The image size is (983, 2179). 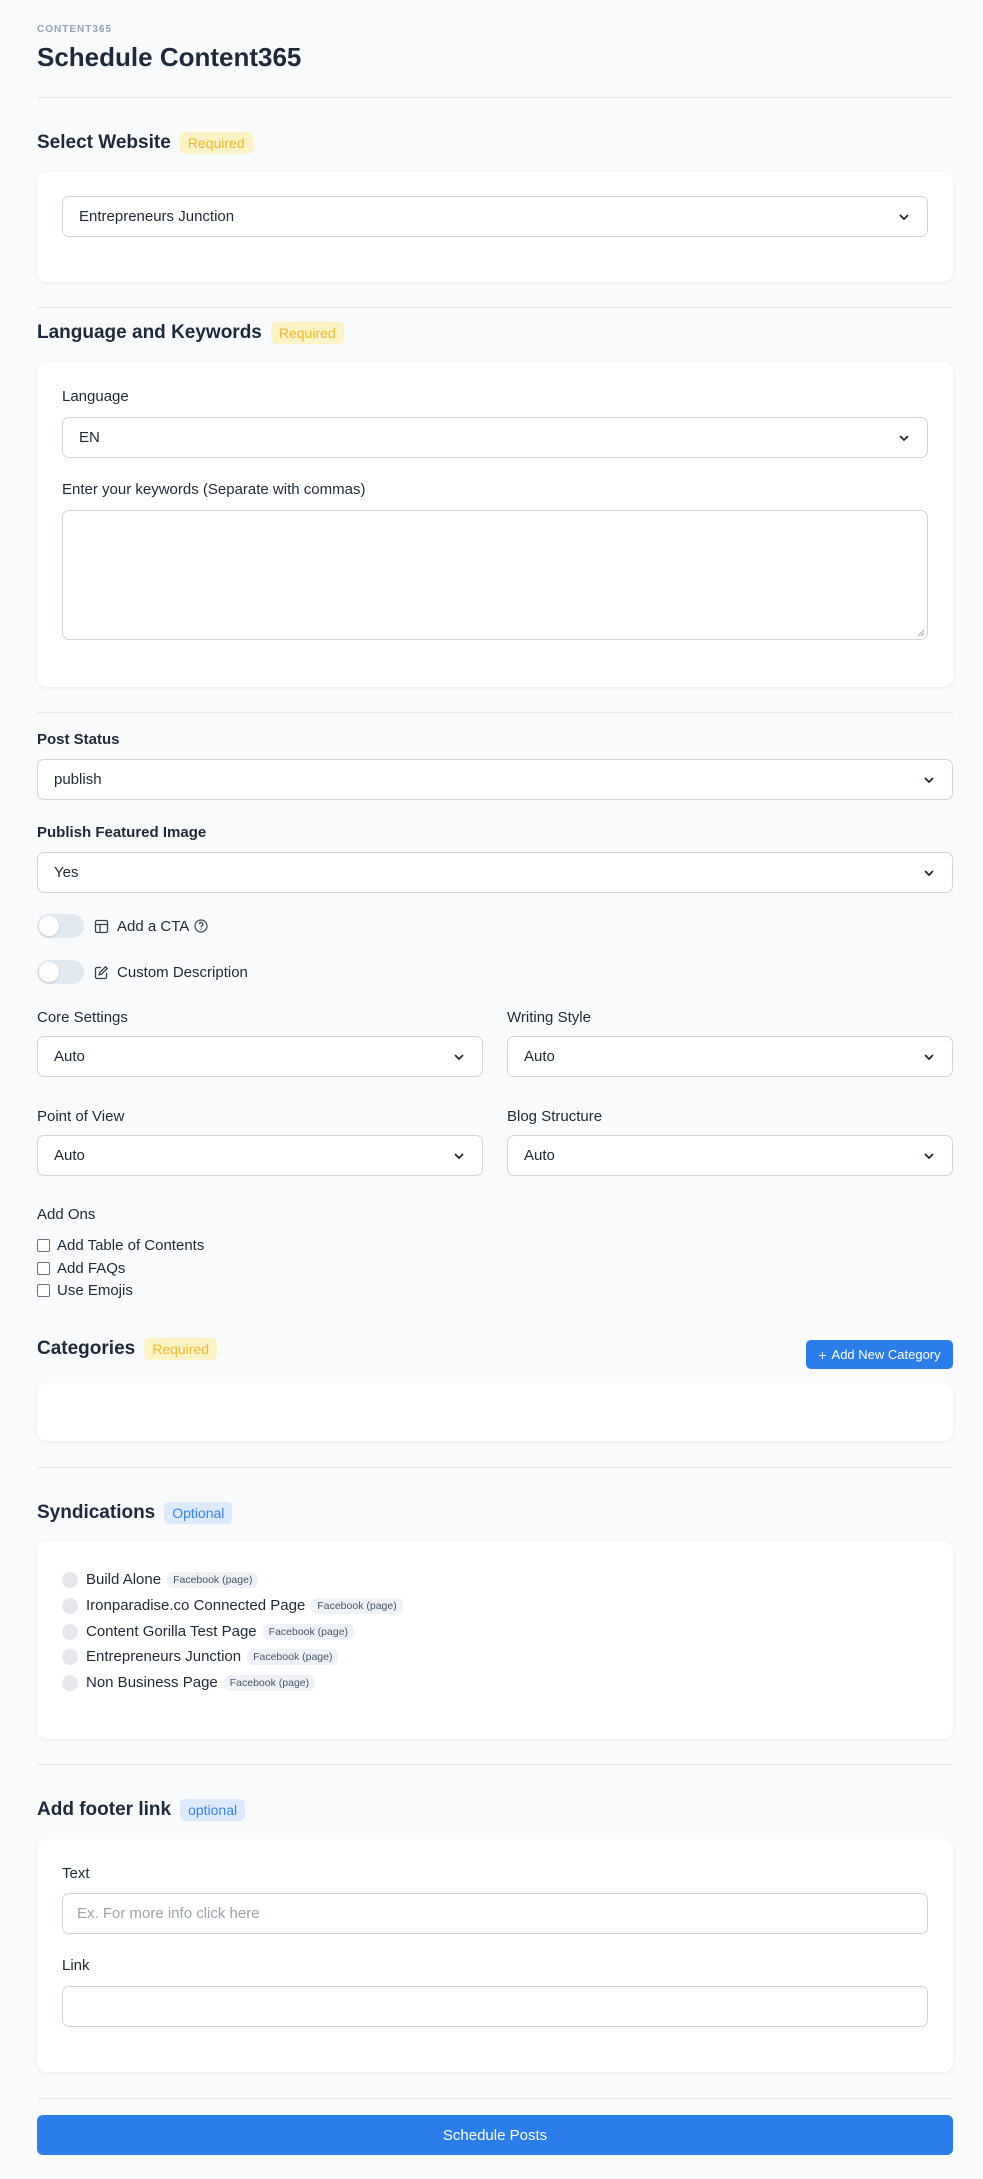 What do you see at coordinates (43, 1245) in the screenshot?
I see `addon-toc-checkbox` at bounding box center [43, 1245].